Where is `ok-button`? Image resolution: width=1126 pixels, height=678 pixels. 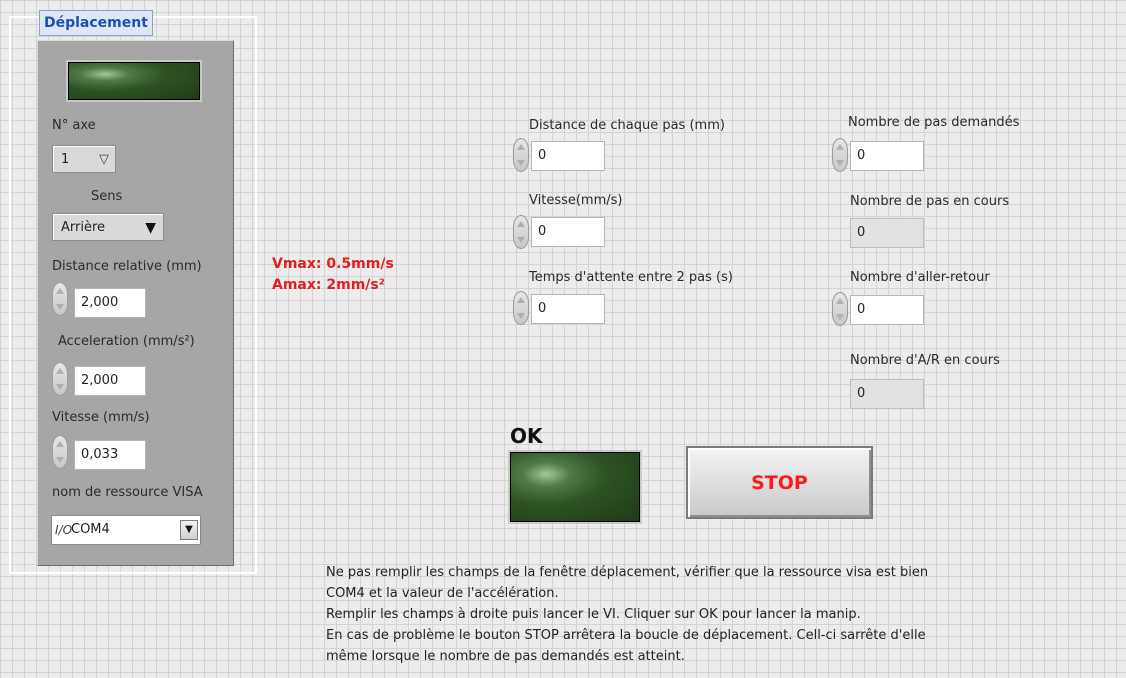 ok-button is located at coordinates (575, 487).